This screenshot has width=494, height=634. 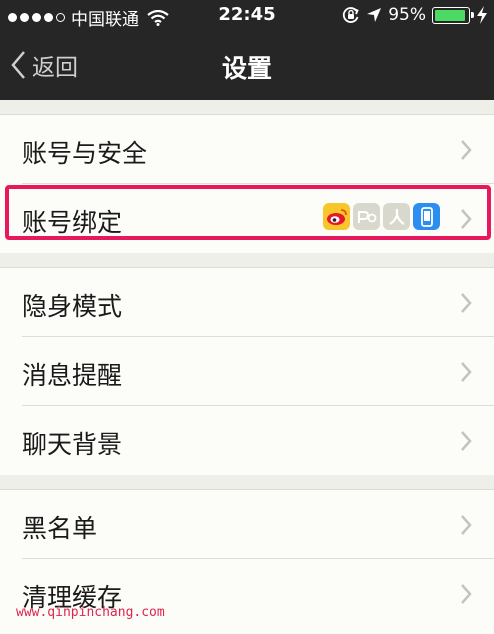 I want to click on charging-bolt-icon, so click(x=482, y=15).